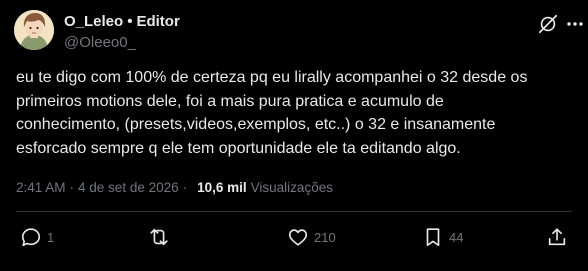 The image size is (588, 271). What do you see at coordinates (128, 187) in the screenshot?
I see `post-date: 4 de set de 2026` at bounding box center [128, 187].